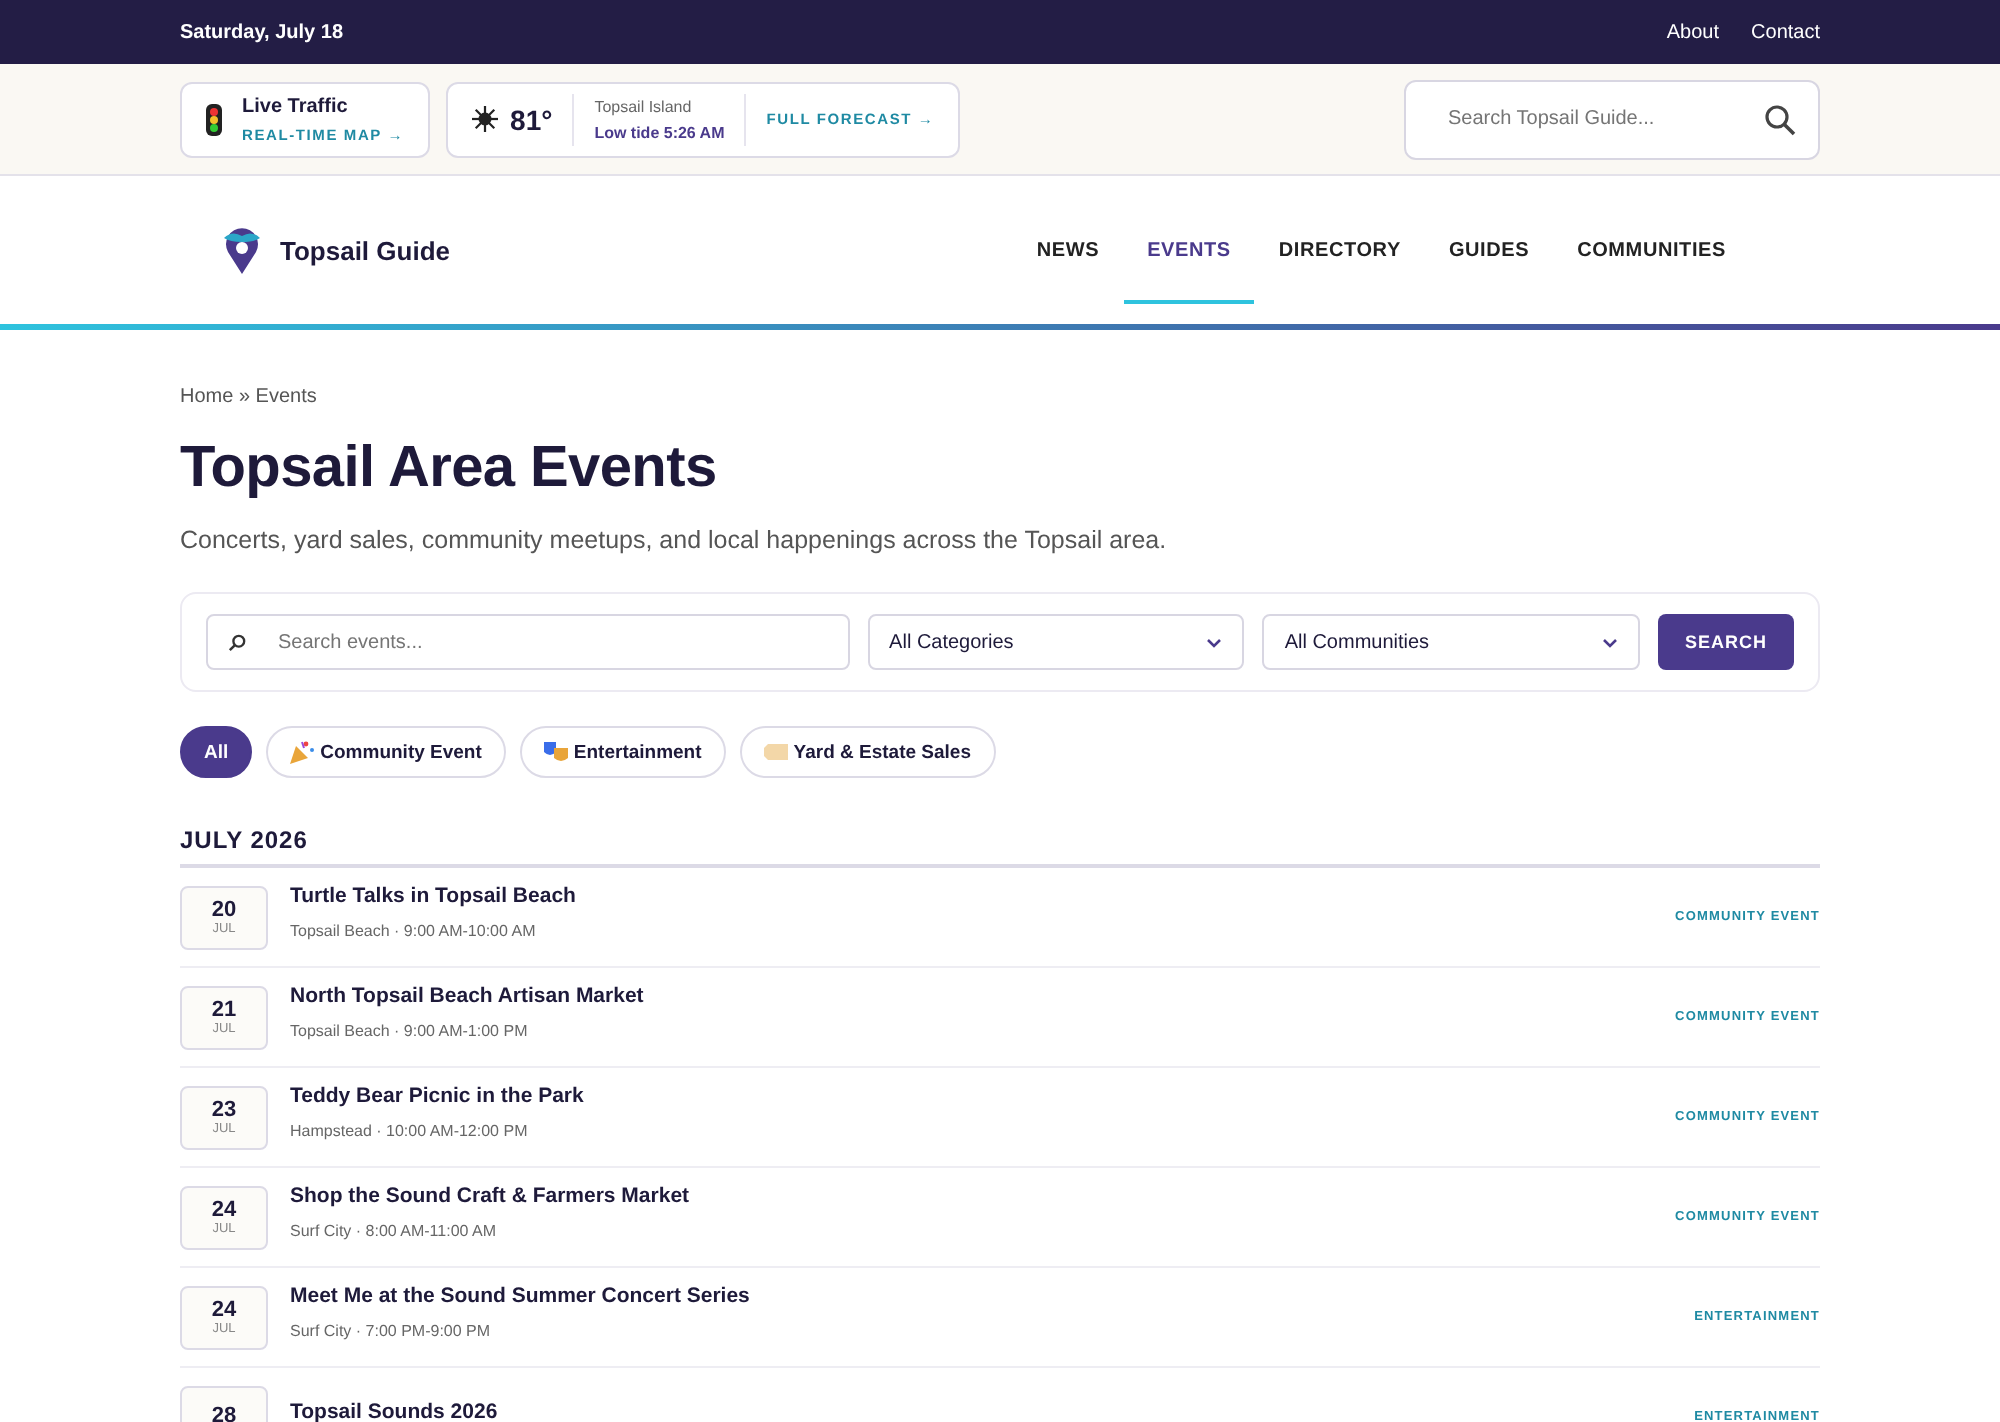  Describe the element at coordinates (433, 895) in the screenshot. I see `event-title: Turtle Talks in Topsail Beach` at that location.